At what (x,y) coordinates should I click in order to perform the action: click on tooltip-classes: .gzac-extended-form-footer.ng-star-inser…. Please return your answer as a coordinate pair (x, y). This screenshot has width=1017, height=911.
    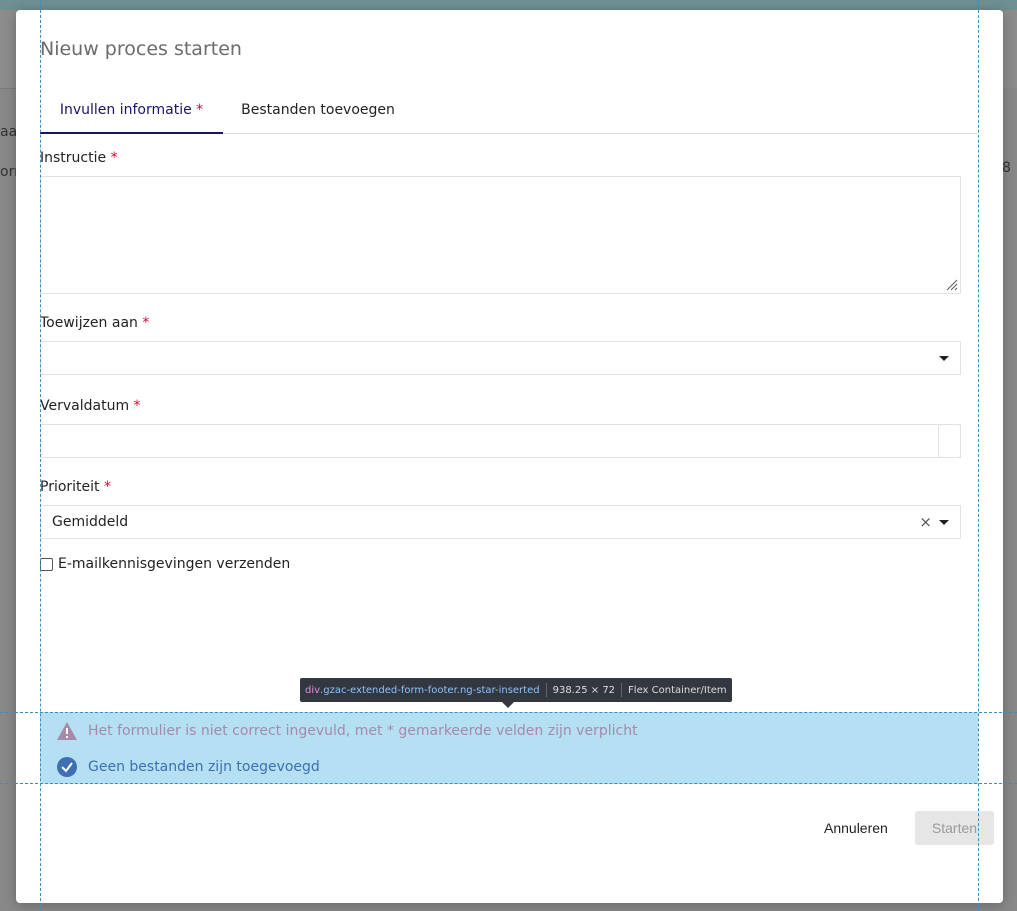
    Looking at the image, I should click on (430, 690).